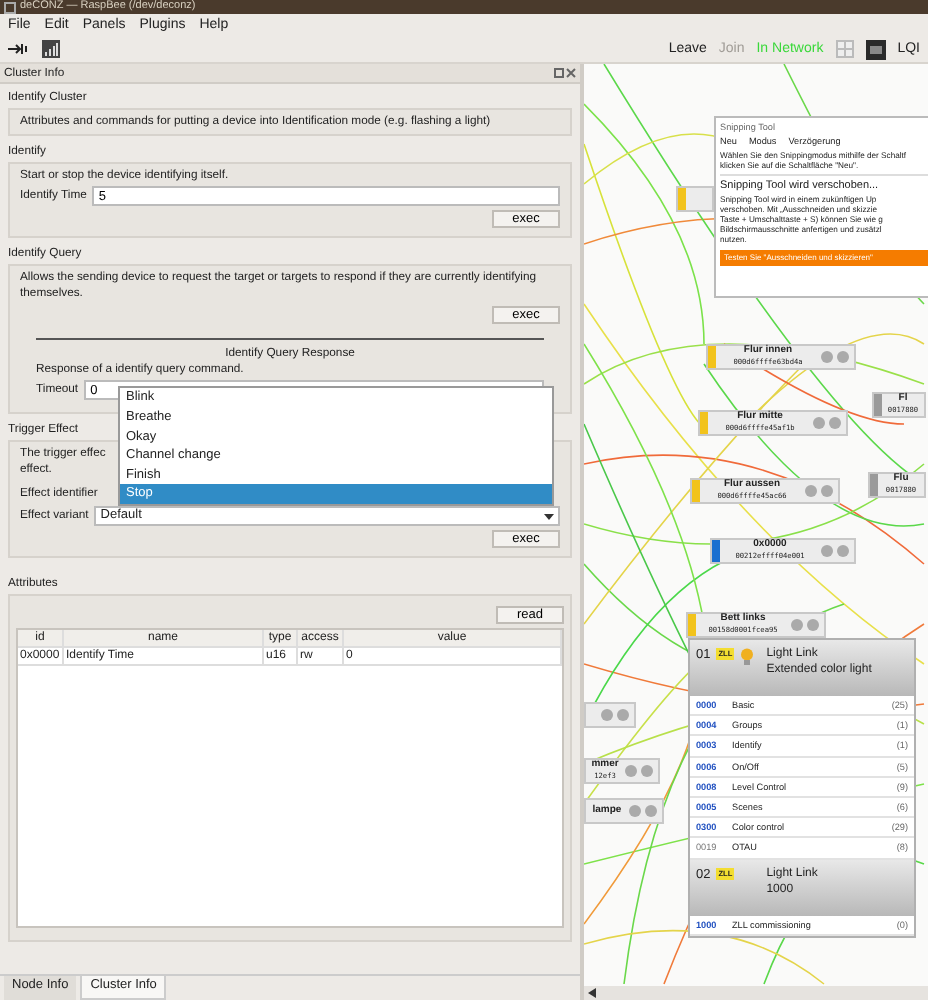 This screenshot has height=1000, width=928. I want to click on close-icon, so click(571, 73).